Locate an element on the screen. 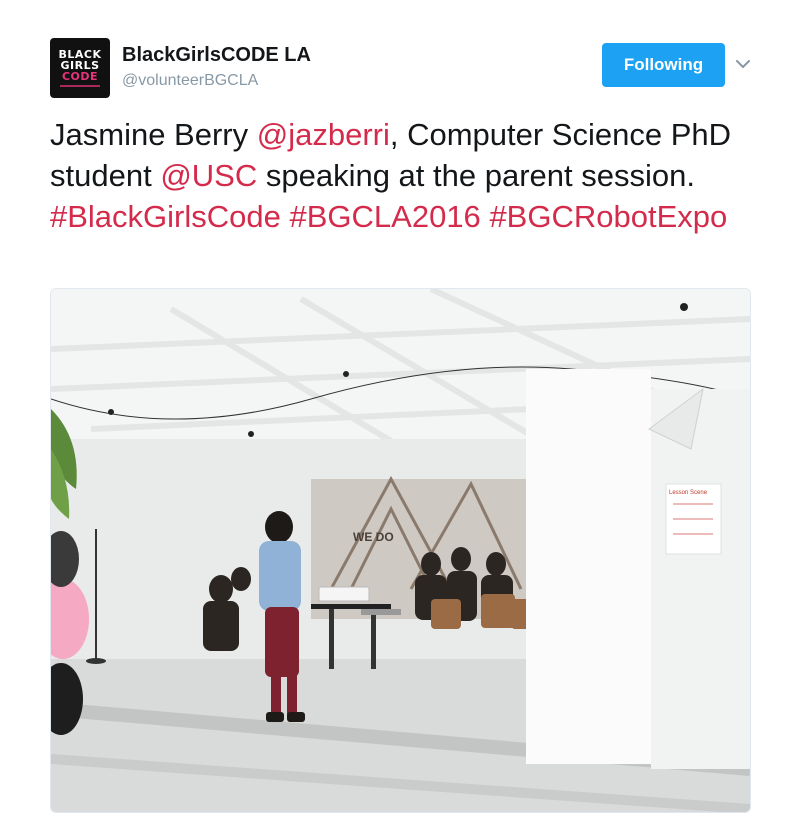  board-title: Lesson Scene is located at coordinates (688, 493).